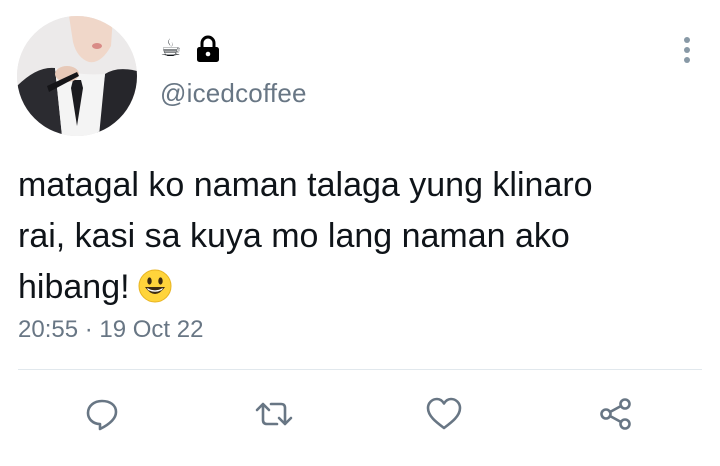 This screenshot has height=466, width=720. I want to click on retweet-icon, so click(274, 414).